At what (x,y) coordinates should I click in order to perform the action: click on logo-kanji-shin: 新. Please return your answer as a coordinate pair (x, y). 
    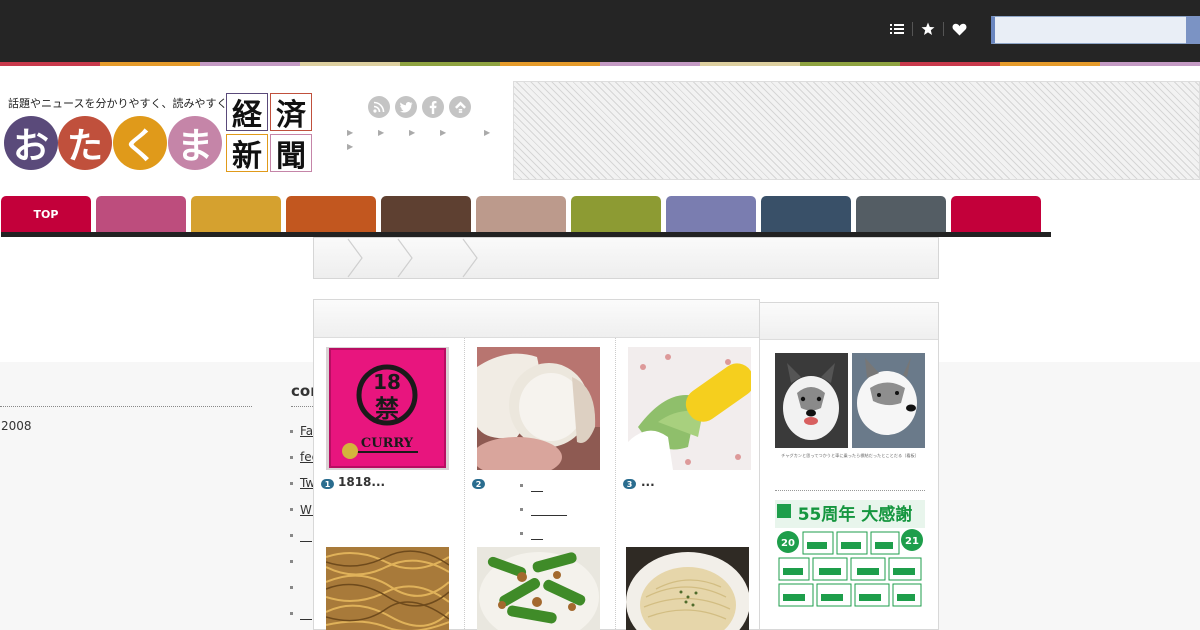
    Looking at the image, I should click on (247, 154).